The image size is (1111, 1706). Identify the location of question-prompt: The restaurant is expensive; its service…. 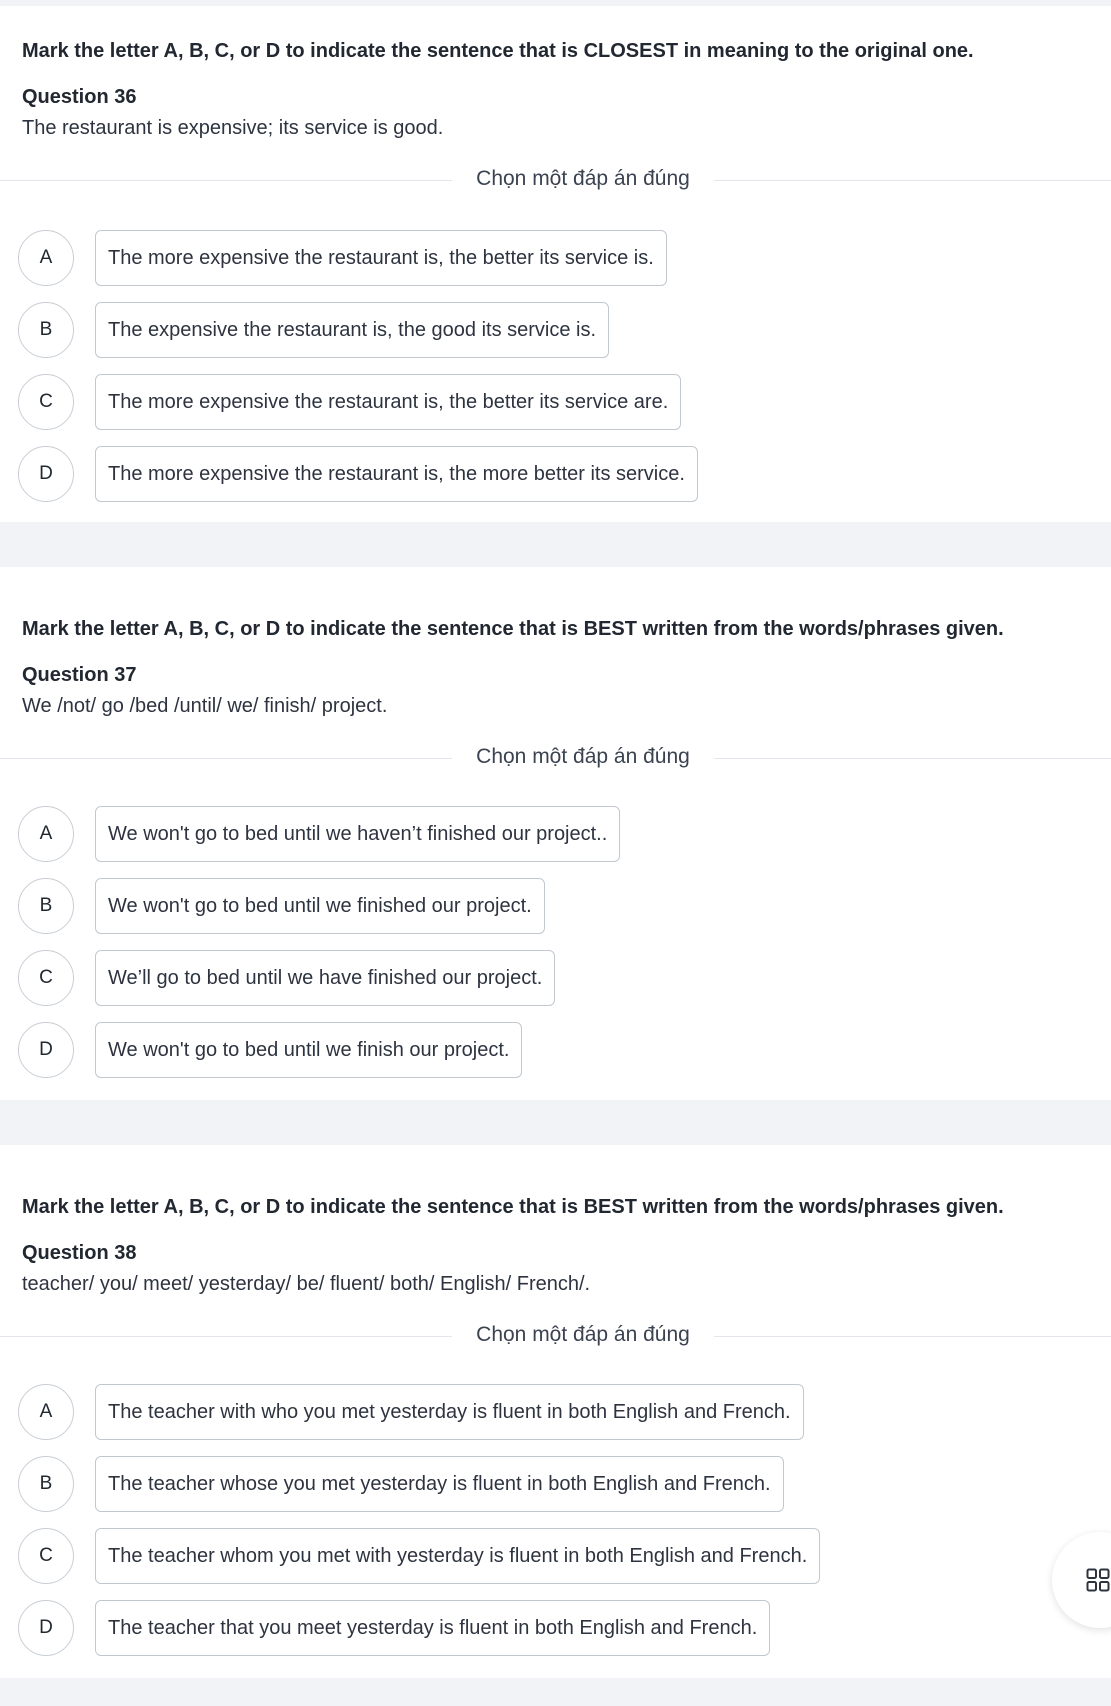
(233, 128).